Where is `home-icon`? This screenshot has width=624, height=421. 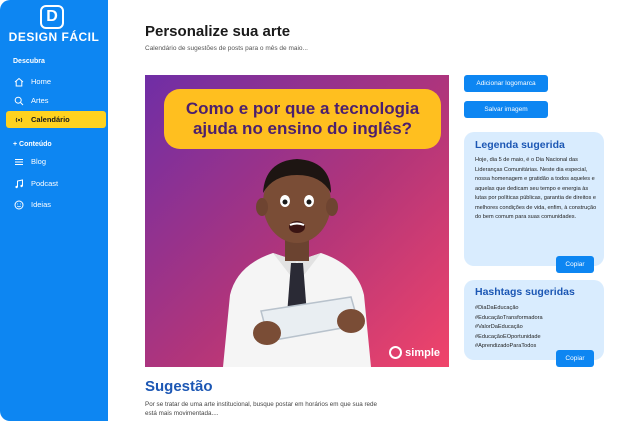
home-icon is located at coordinates (19, 82).